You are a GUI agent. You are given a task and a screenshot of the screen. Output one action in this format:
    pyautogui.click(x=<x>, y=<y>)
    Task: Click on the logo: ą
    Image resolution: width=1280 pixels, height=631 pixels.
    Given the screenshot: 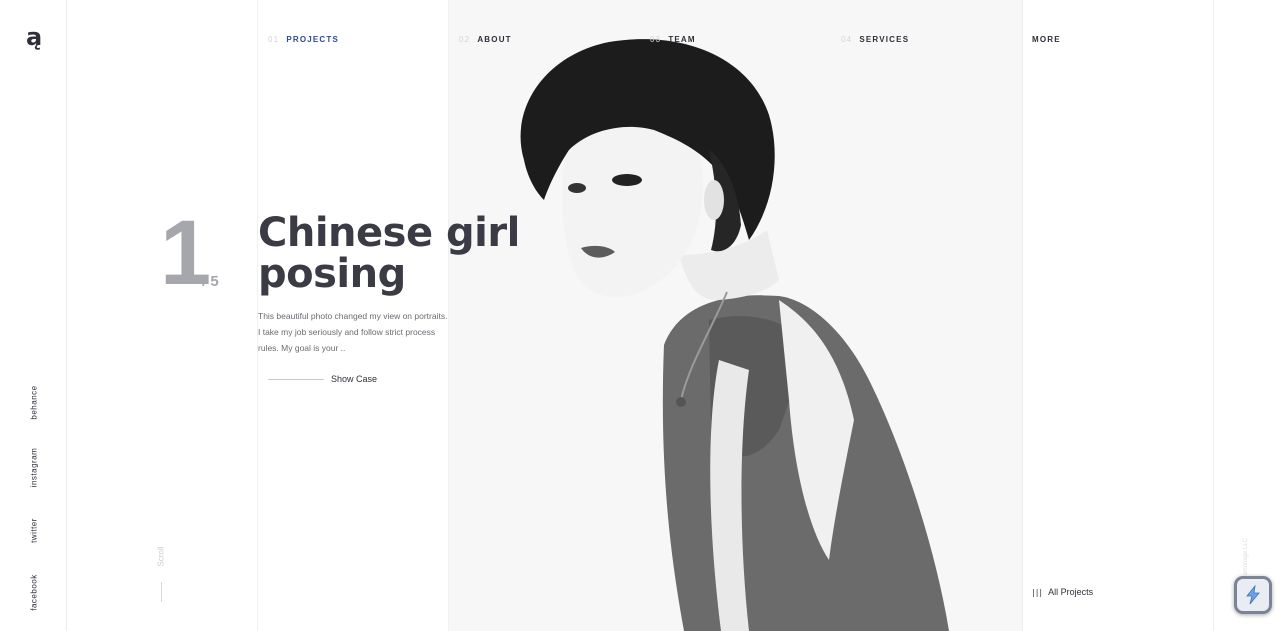 What is the action you would take?
    pyautogui.click(x=34, y=37)
    